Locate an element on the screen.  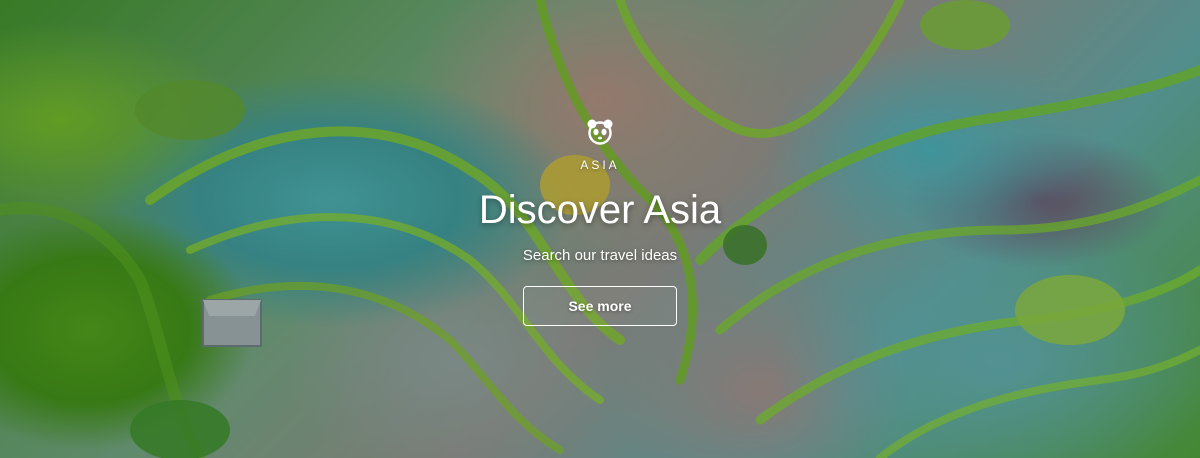
page-title: Discover Asia is located at coordinates (600, 210).